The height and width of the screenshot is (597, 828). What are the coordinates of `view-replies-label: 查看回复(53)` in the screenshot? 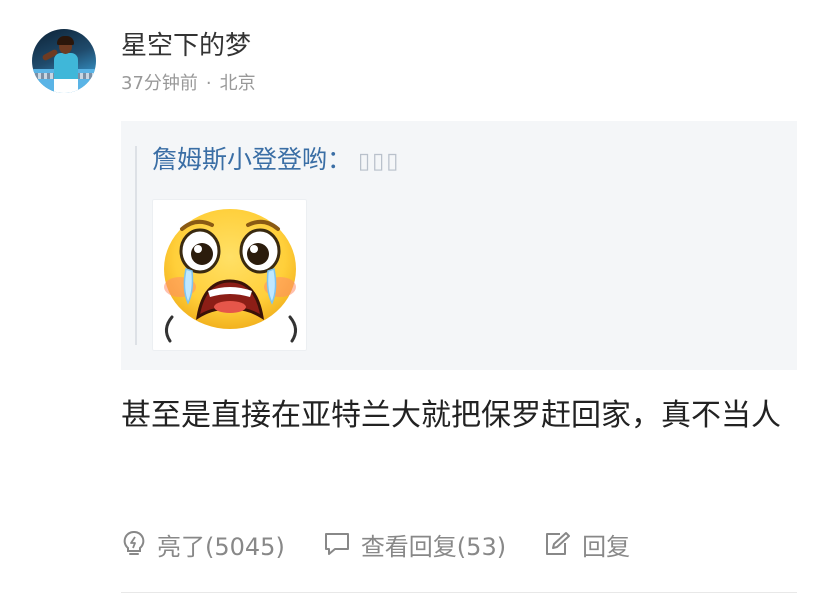 It's located at (433, 546).